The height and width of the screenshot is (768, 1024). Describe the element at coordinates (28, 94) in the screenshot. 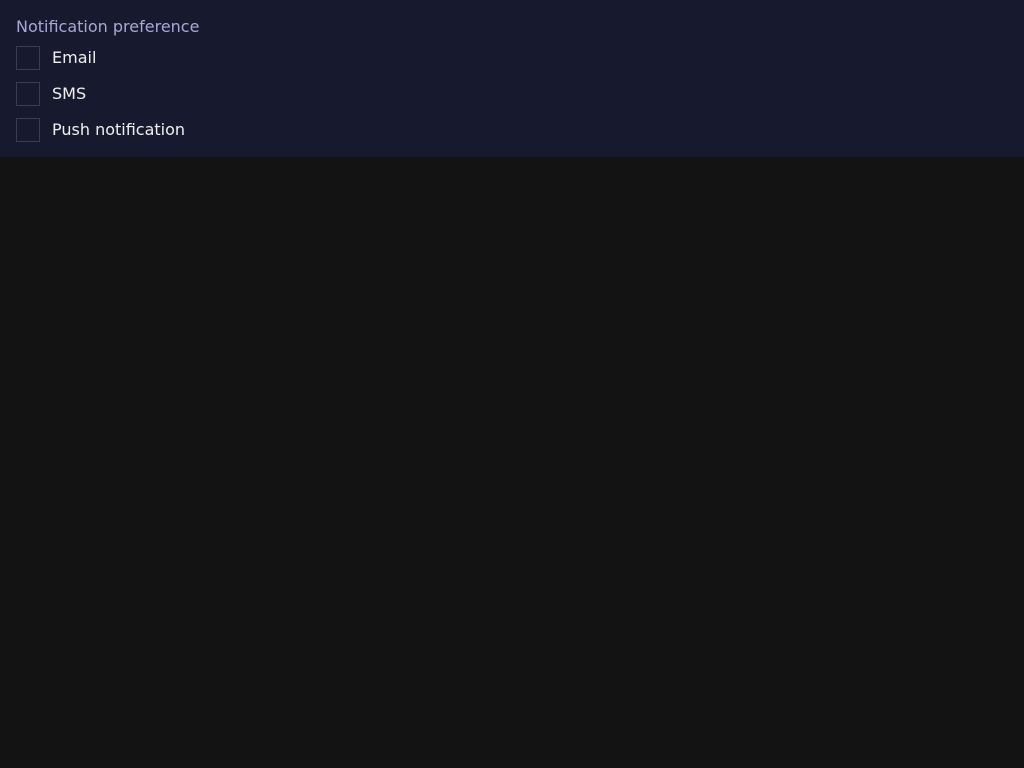

I see `sms-checkbox` at that location.